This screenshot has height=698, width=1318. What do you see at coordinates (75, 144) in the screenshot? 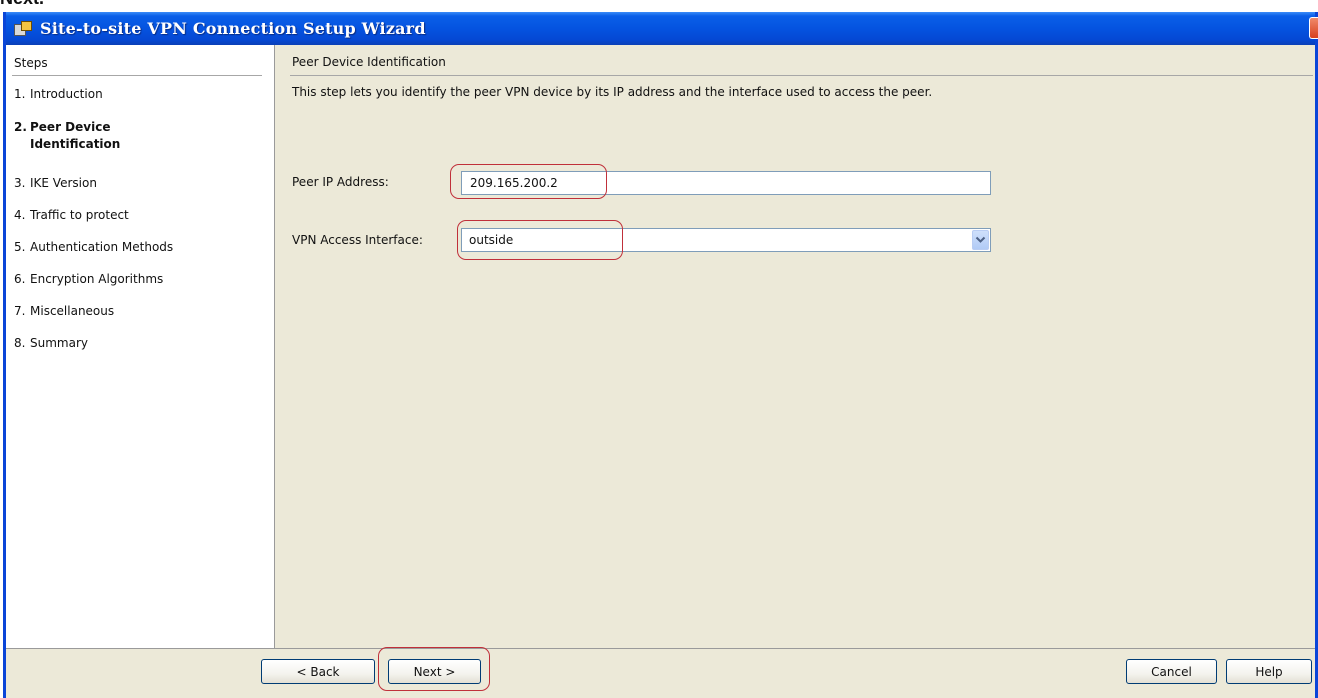
I see `step-label-line2: Identification` at bounding box center [75, 144].